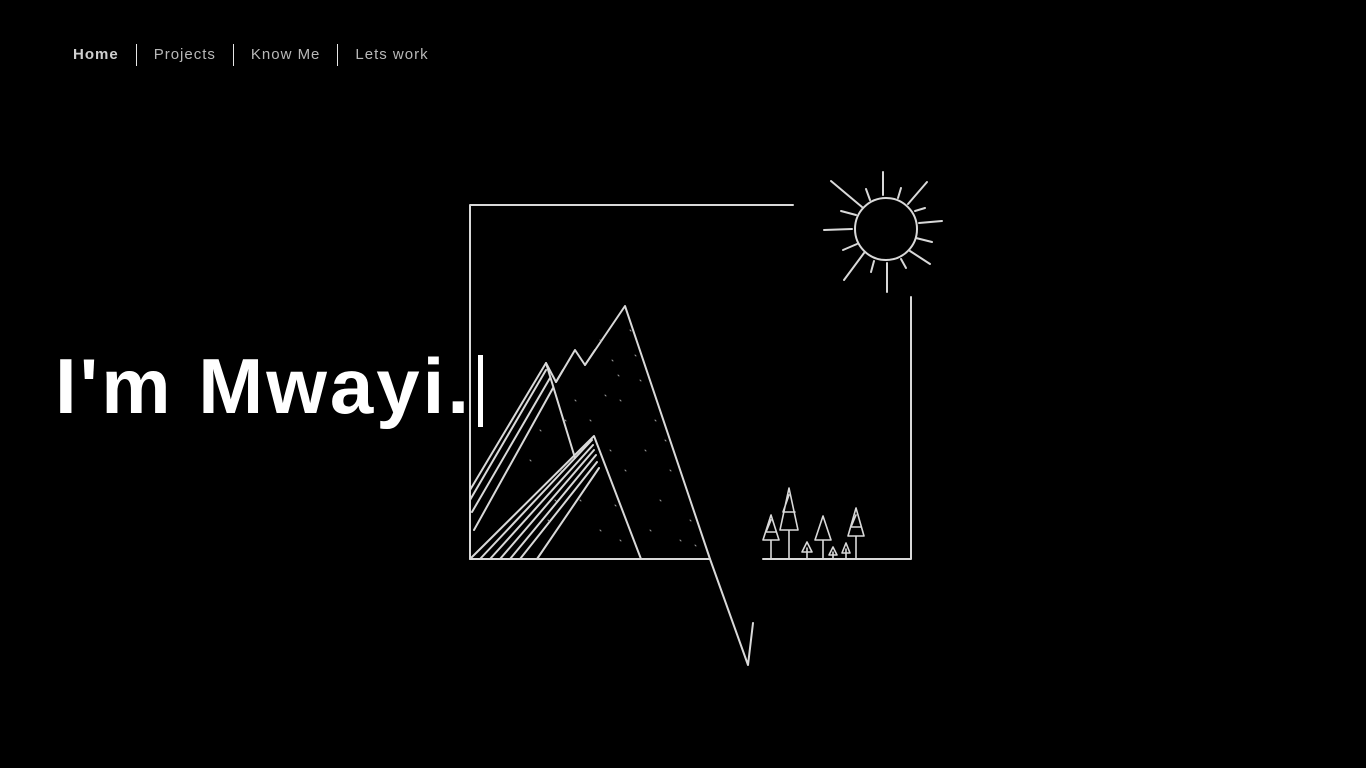 The image size is (1366, 768). I want to click on frame-outline, so click(631, 382).